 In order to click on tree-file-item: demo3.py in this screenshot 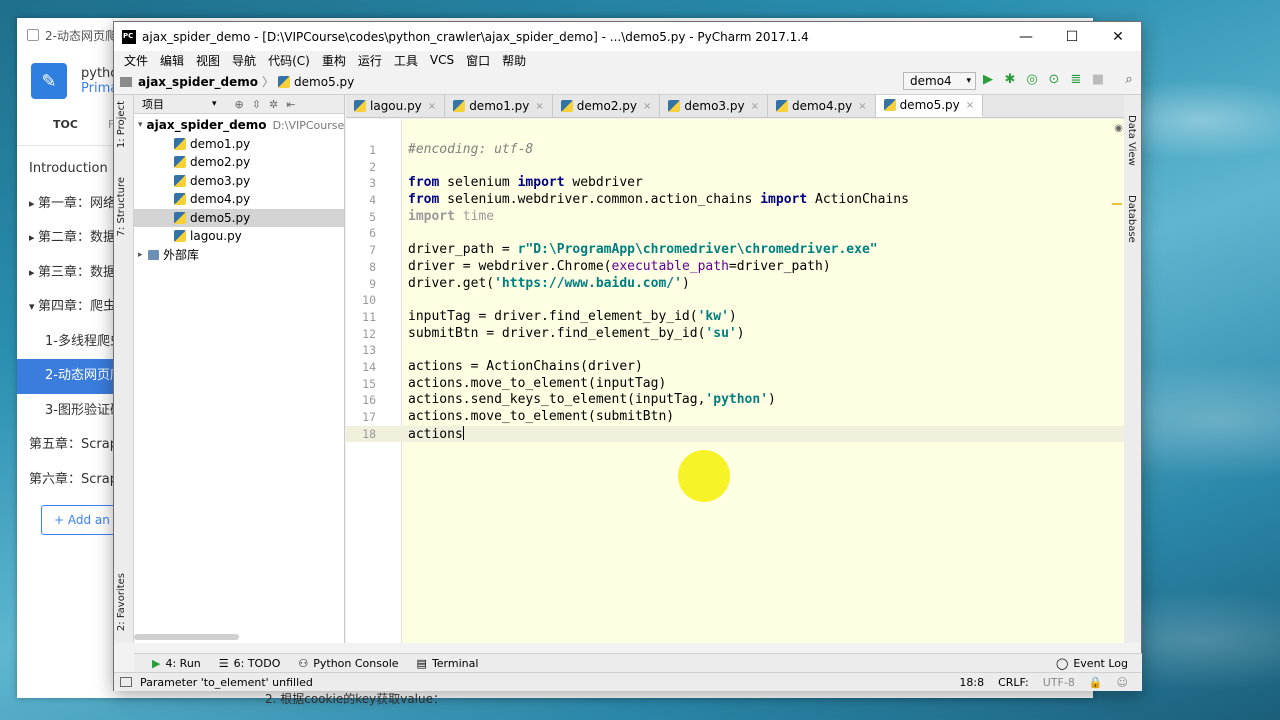, I will do `click(239, 181)`.